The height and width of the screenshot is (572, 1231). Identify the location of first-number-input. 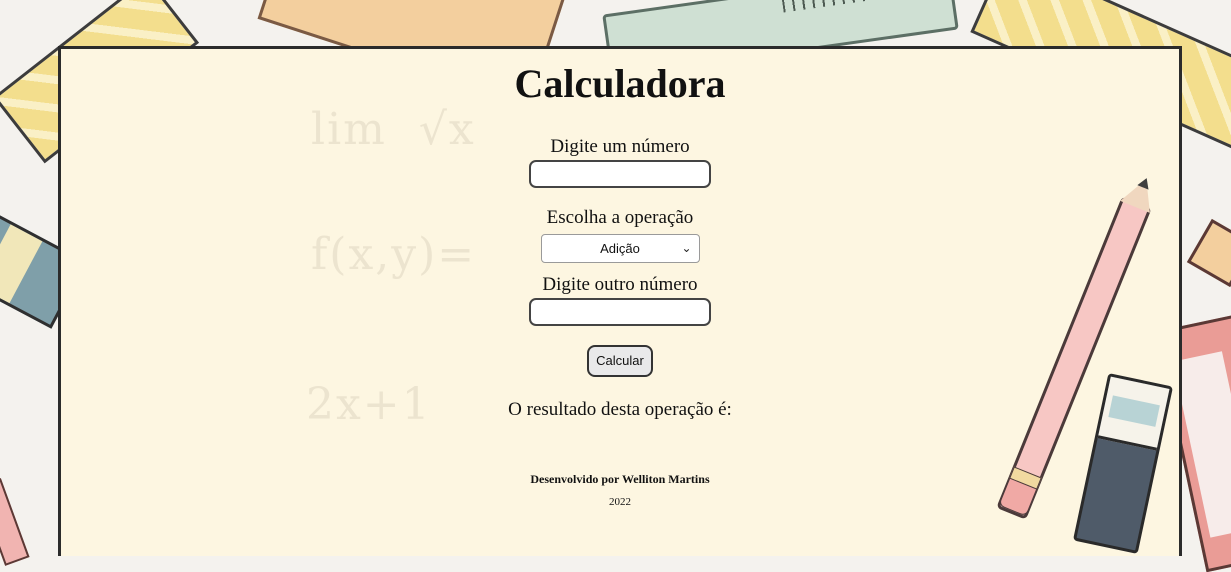
(620, 174).